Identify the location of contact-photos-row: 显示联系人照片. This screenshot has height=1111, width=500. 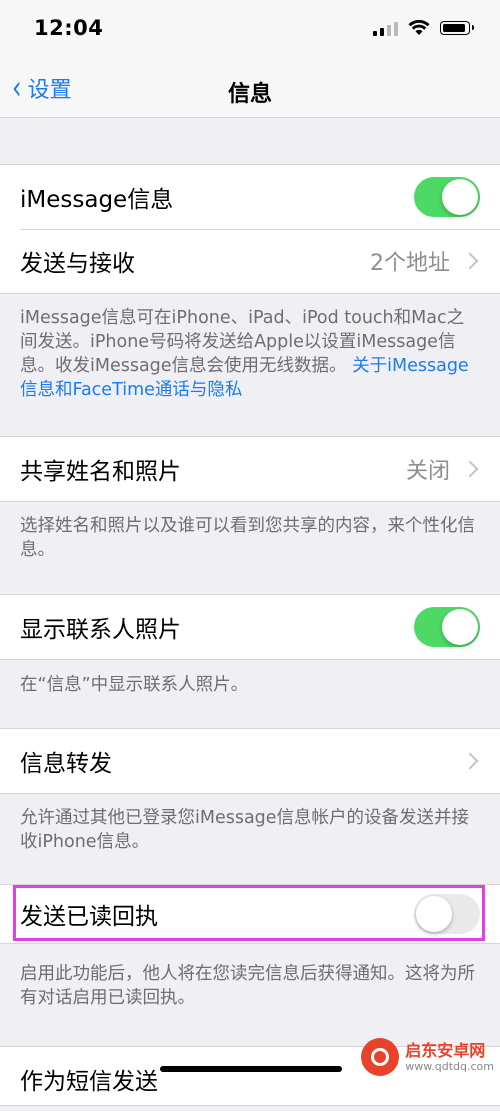
(250, 627).